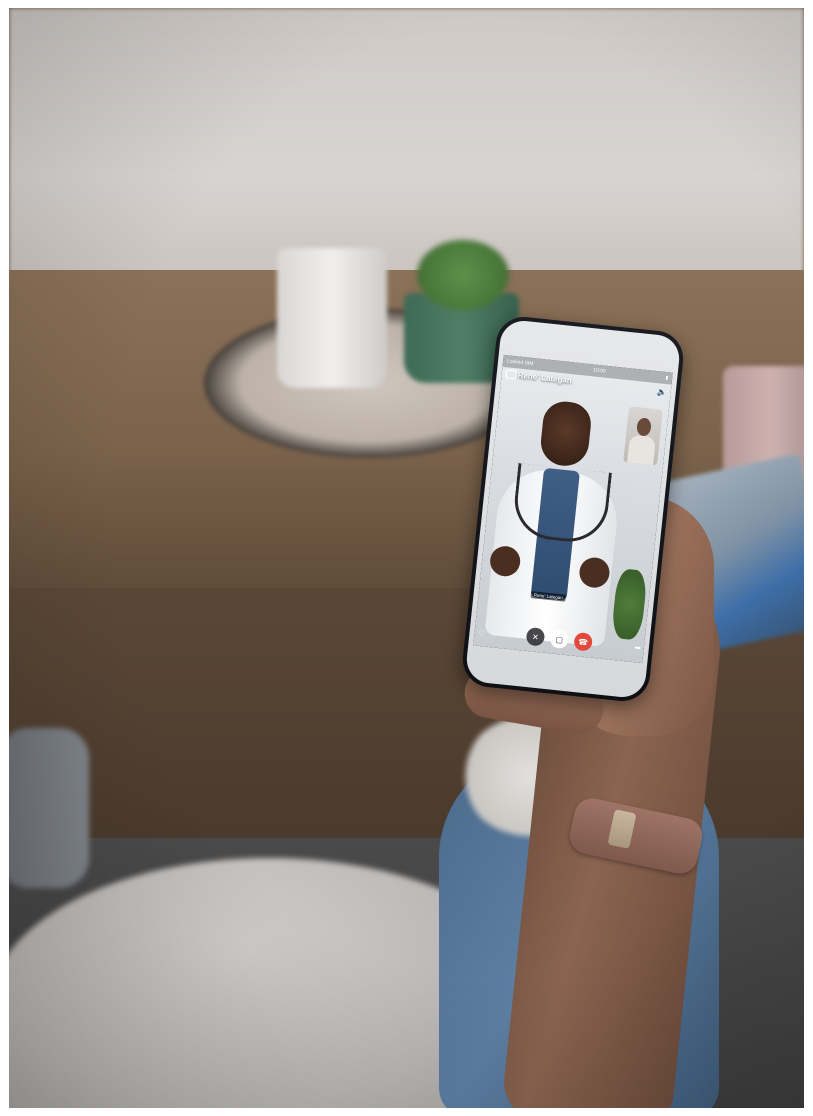 The width and height of the screenshot is (813, 1116). I want to click on self-view-body, so click(641, 450).